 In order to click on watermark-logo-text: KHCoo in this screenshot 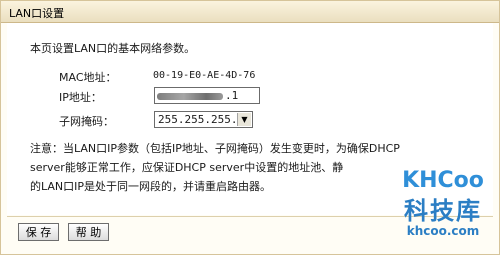, I will do `click(443, 180)`.